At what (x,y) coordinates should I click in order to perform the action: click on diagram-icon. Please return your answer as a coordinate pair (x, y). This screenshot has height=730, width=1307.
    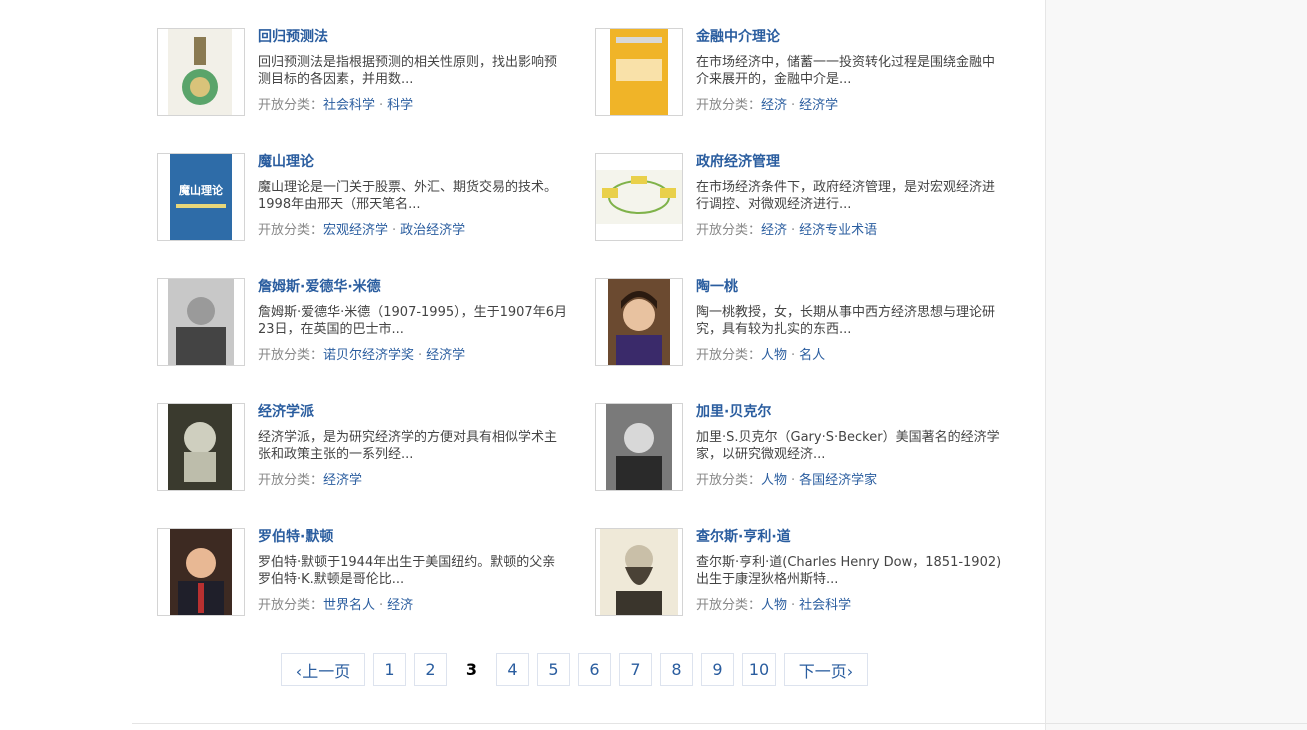
    Looking at the image, I should click on (639, 197).